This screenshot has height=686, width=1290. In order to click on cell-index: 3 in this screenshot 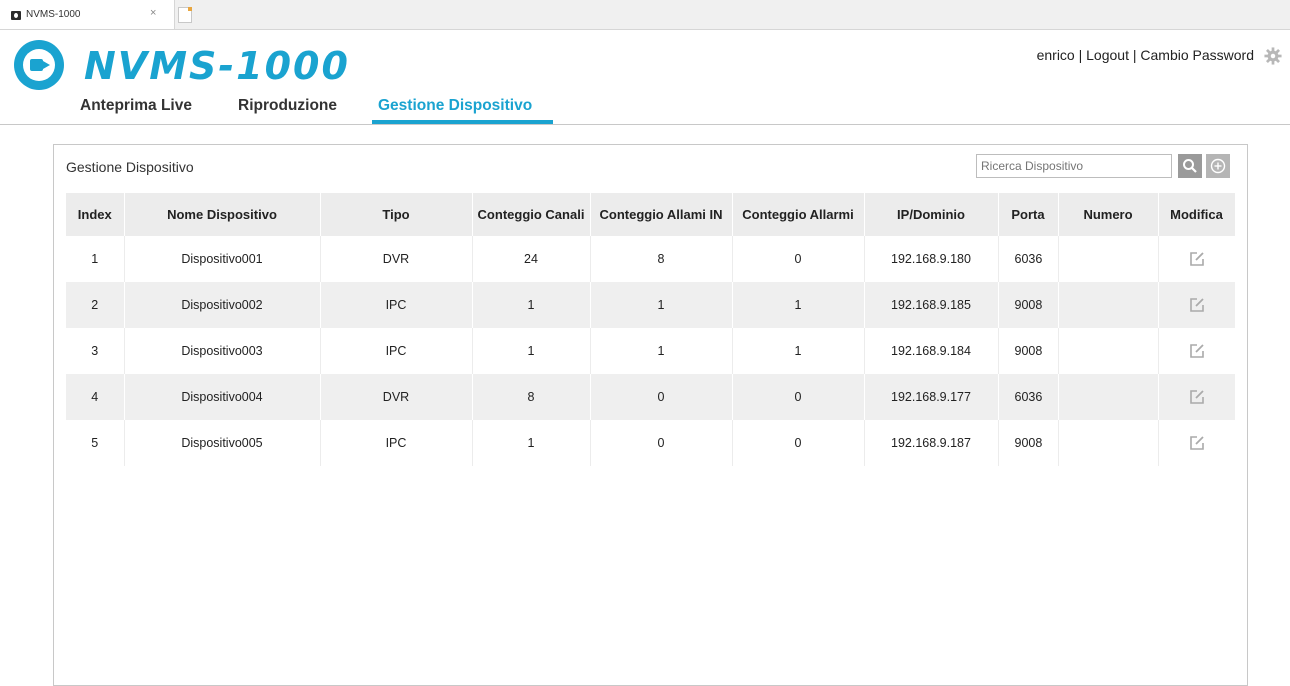, I will do `click(95, 351)`.